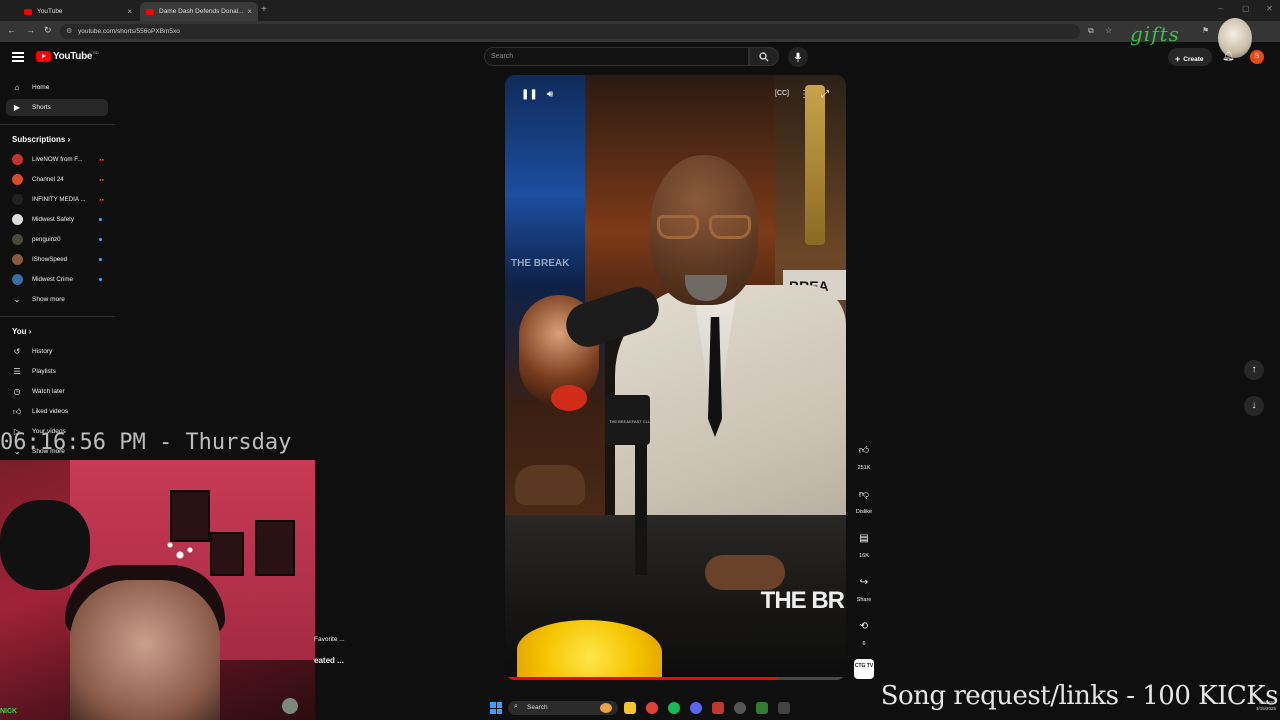 The width and height of the screenshot is (1280, 720). Describe the element at coordinates (864, 468) in the screenshot. I see `like-count: 251K` at that location.